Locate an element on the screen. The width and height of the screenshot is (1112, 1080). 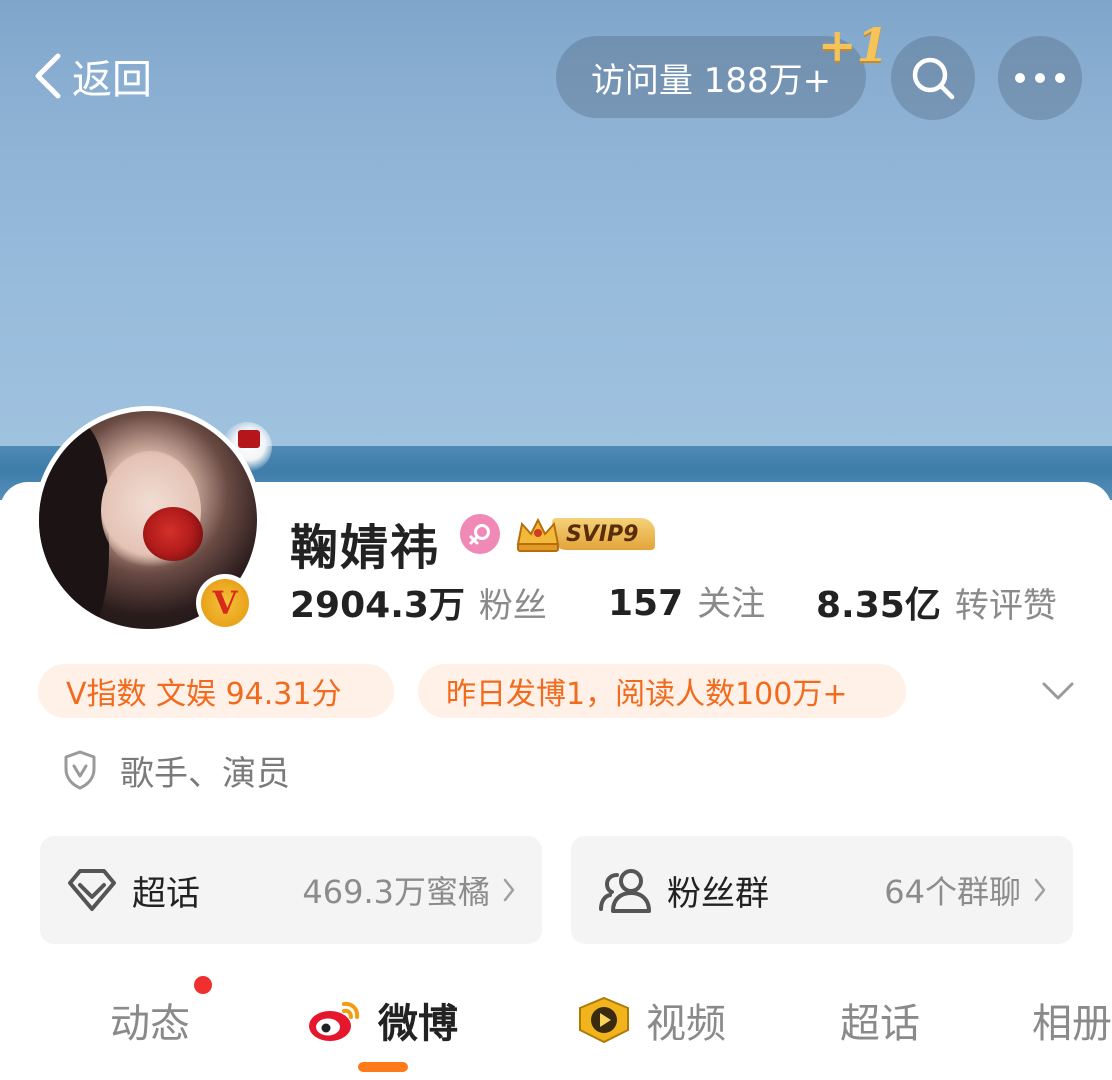
v-index-pill: V指数 文娱 94.31分 is located at coordinates (216, 691).